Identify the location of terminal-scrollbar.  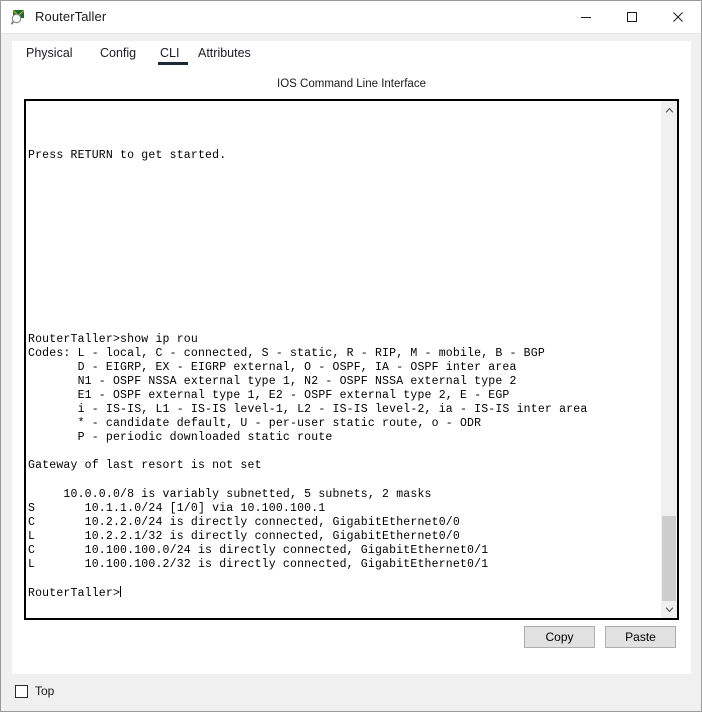
(668, 359).